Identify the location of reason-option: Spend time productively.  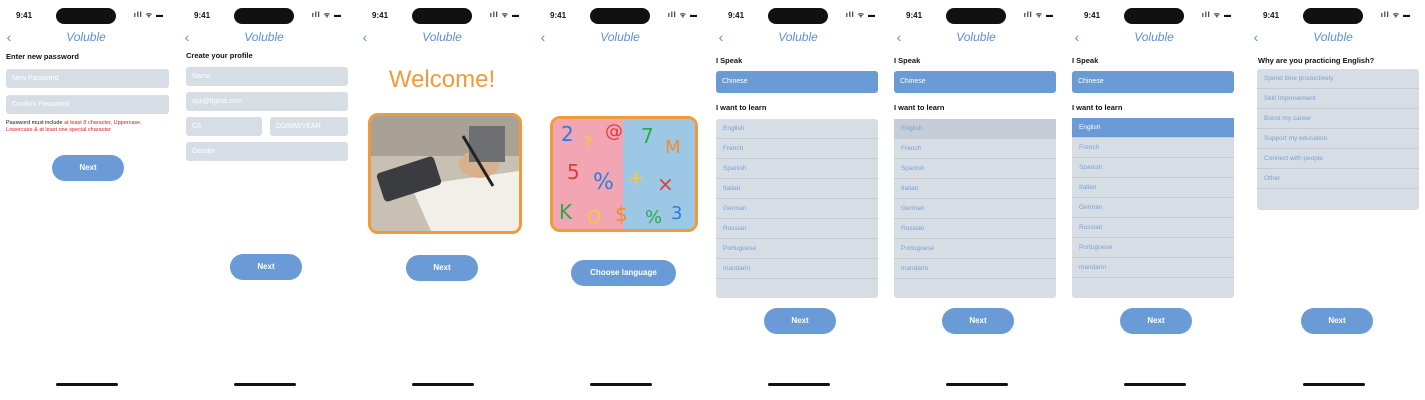
(1338, 79).